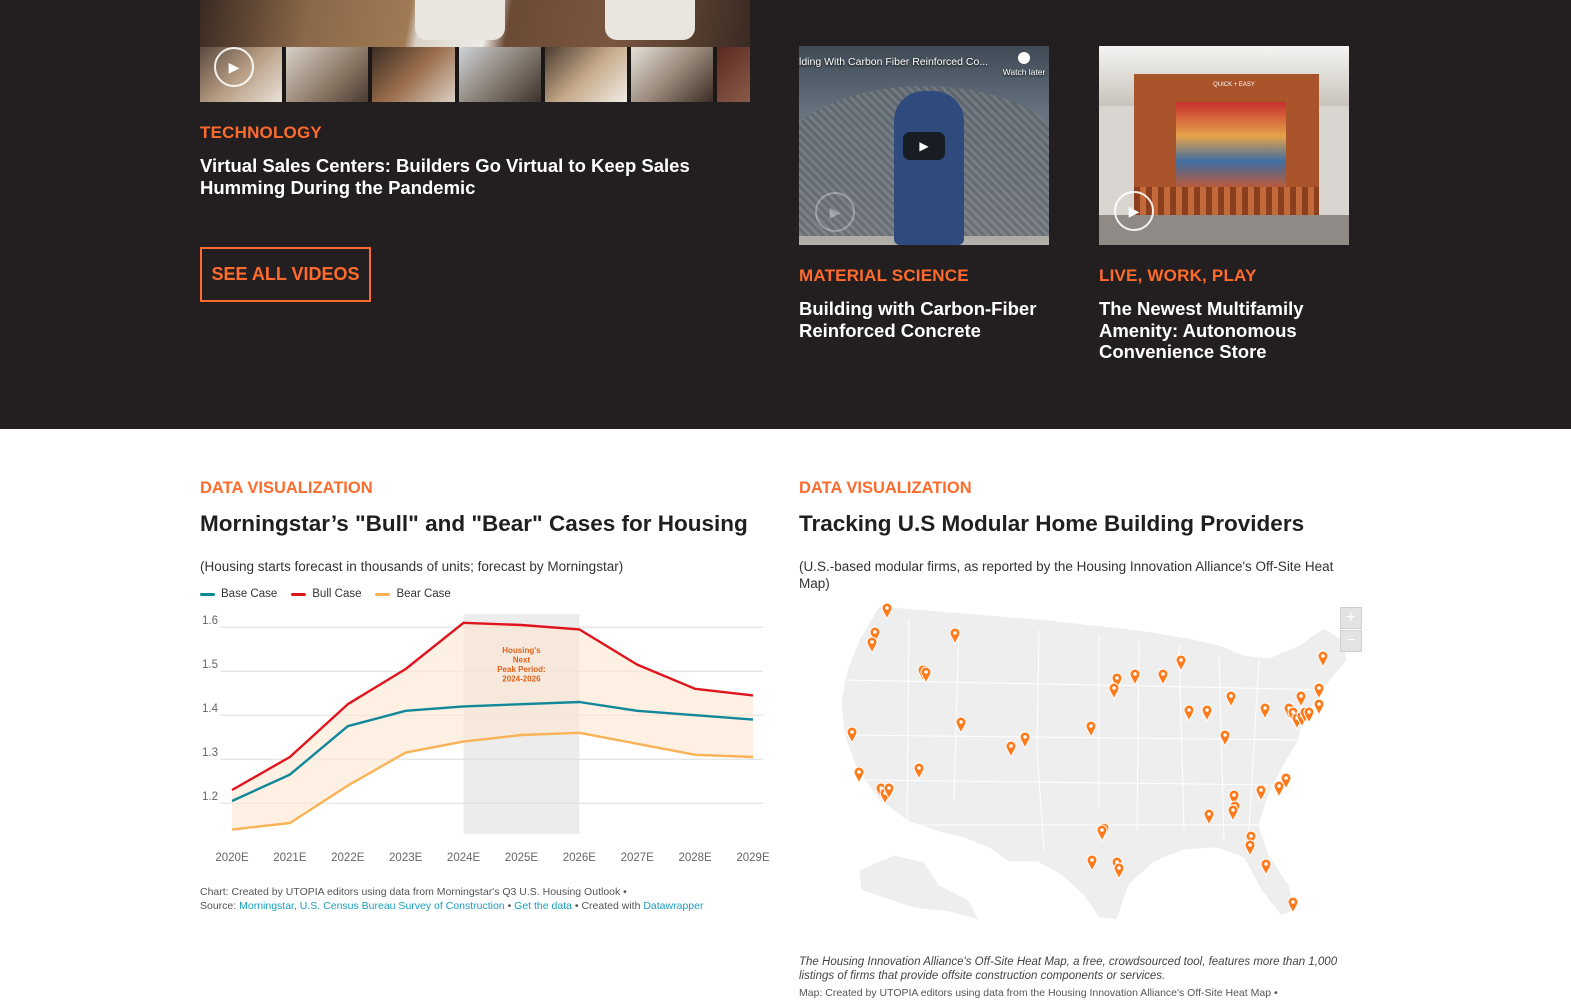 The width and height of the screenshot is (1571, 1000). What do you see at coordinates (1351, 641) in the screenshot?
I see `map-zoom-out-button: −` at bounding box center [1351, 641].